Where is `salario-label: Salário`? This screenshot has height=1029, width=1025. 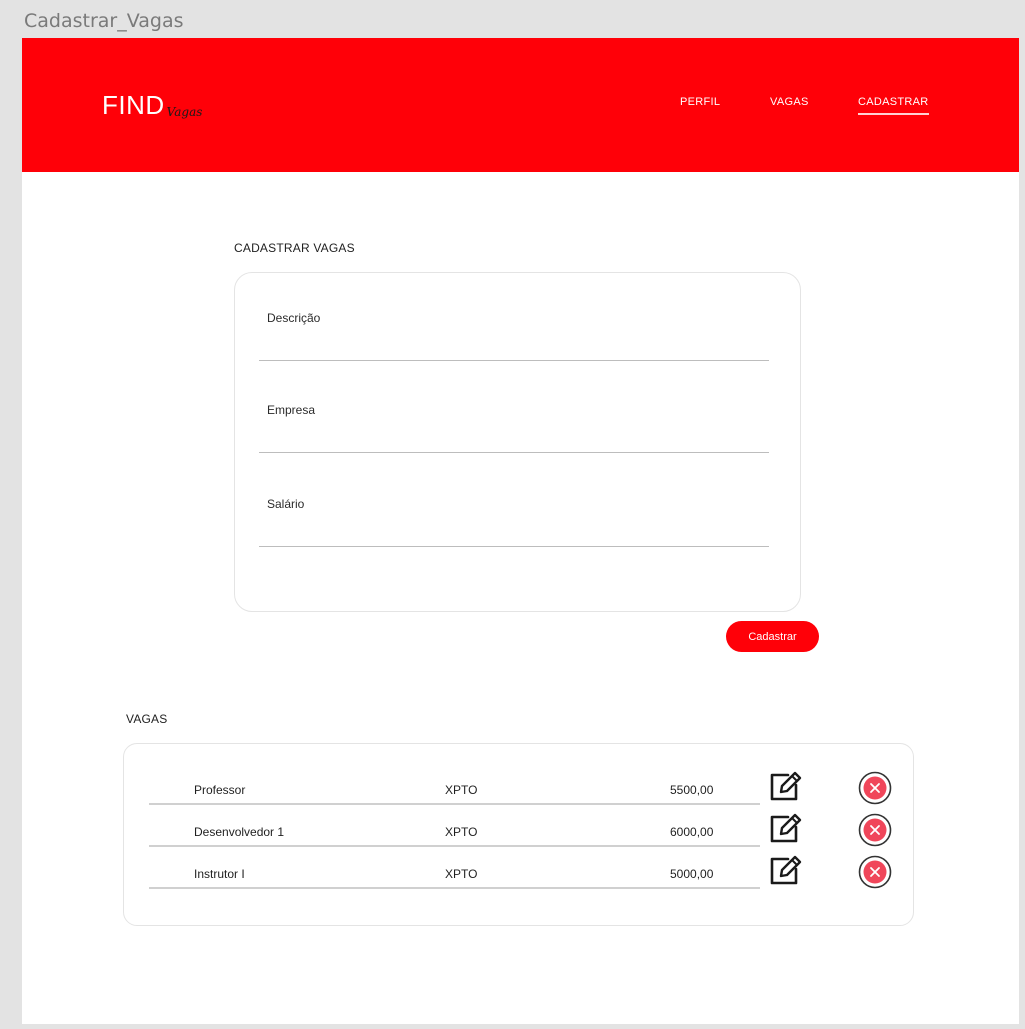
salario-label: Salário is located at coordinates (286, 504).